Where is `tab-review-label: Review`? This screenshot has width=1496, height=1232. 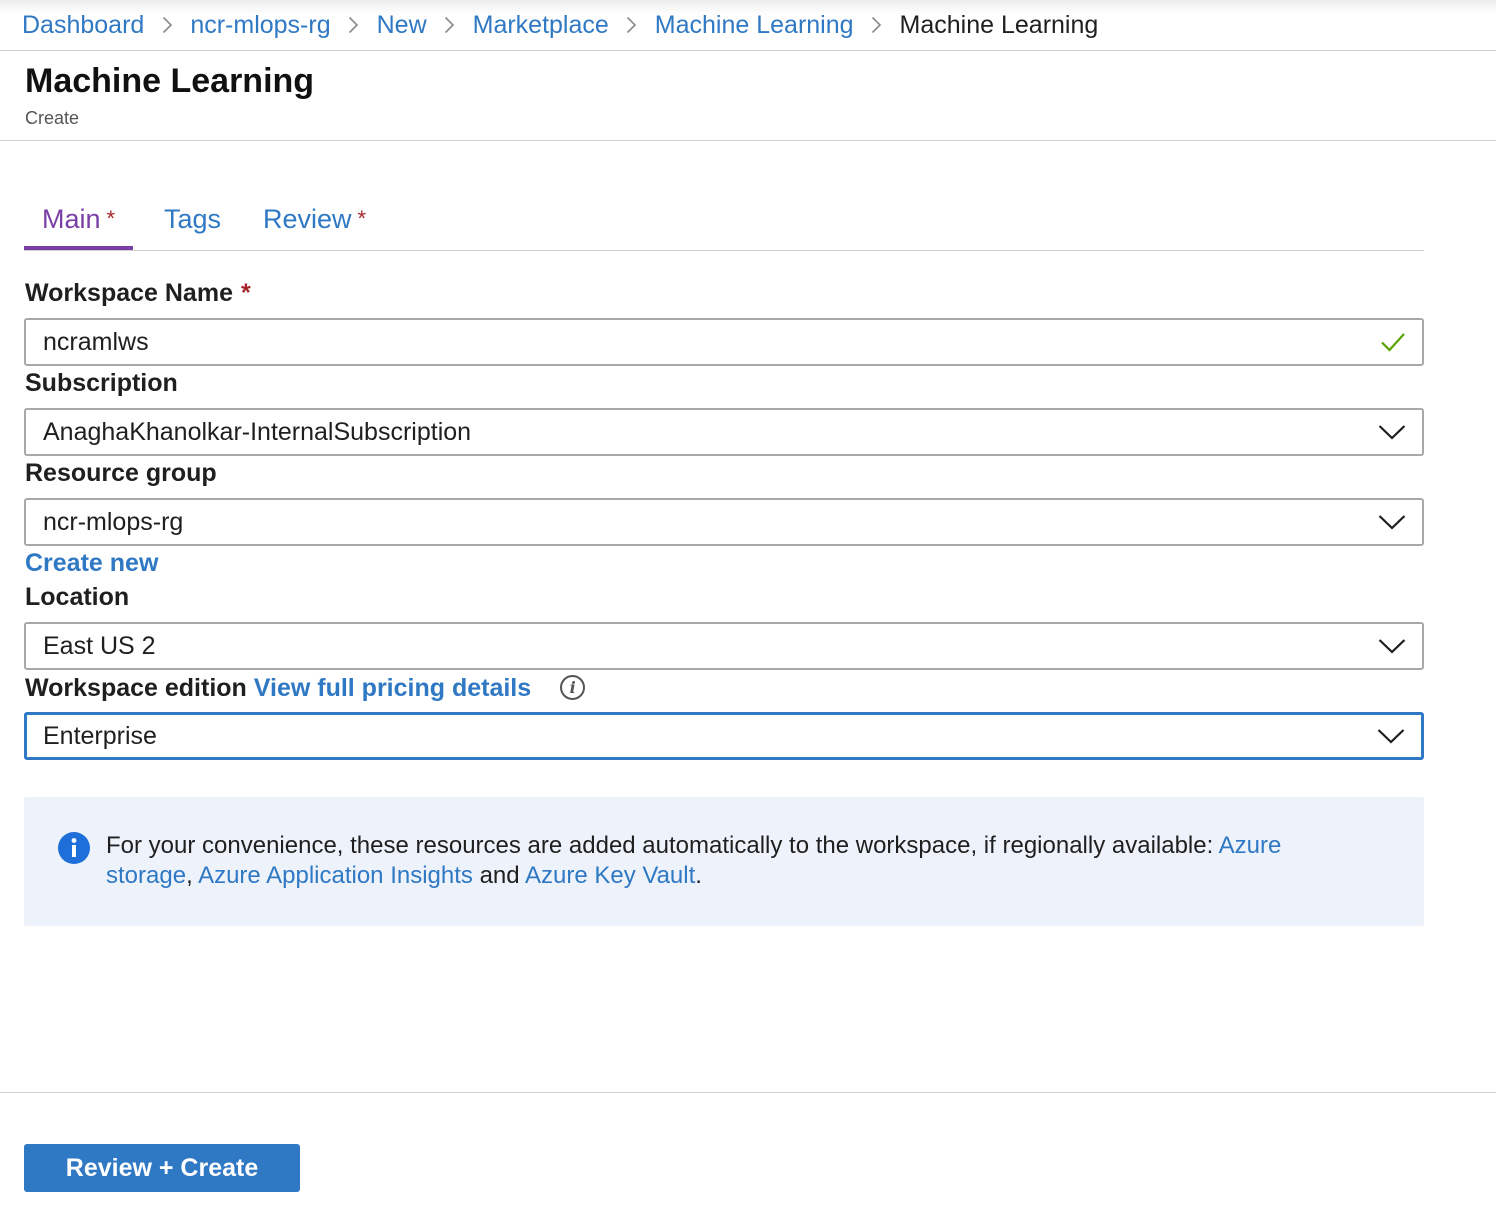
tab-review-label: Review is located at coordinates (307, 219).